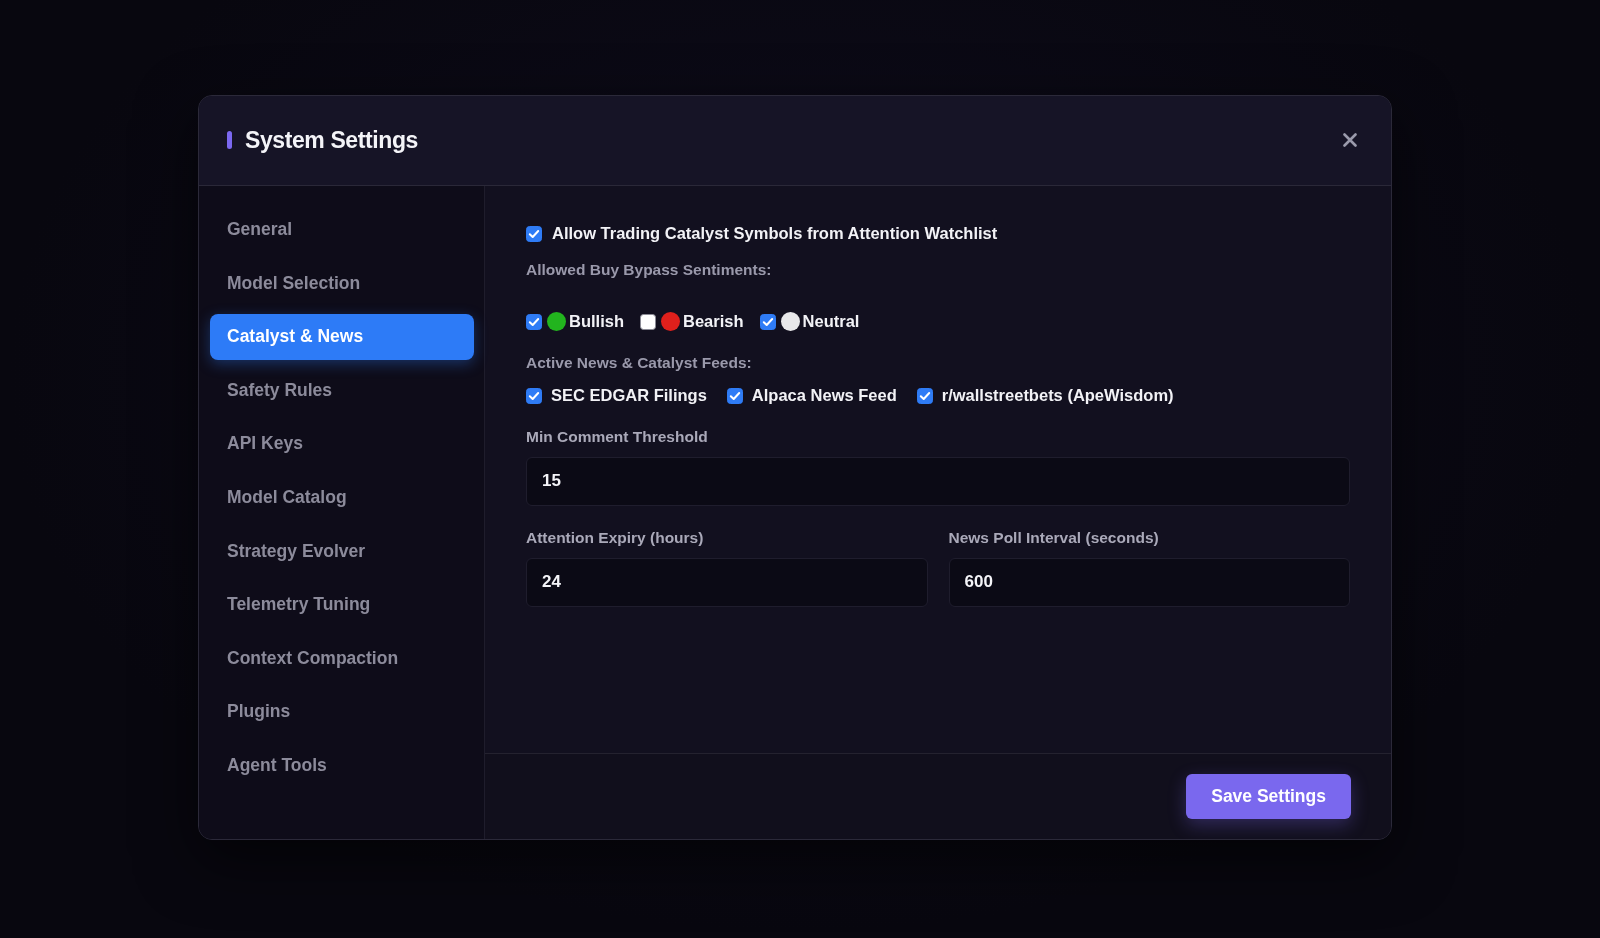 The width and height of the screenshot is (1600, 938). Describe the element at coordinates (342, 443) in the screenshot. I see `sidebar-item: API Keys` at that location.